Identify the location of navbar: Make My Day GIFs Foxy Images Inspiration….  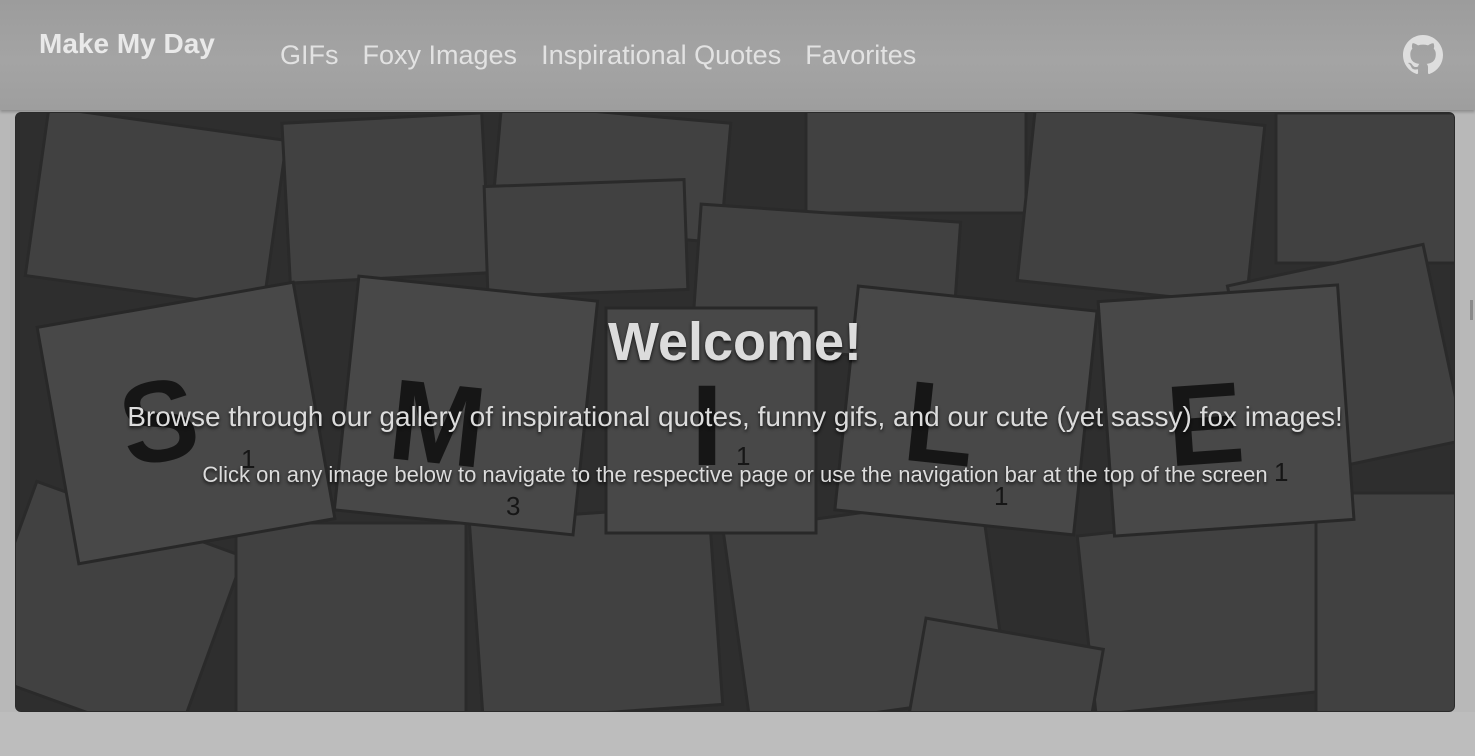
(737, 55).